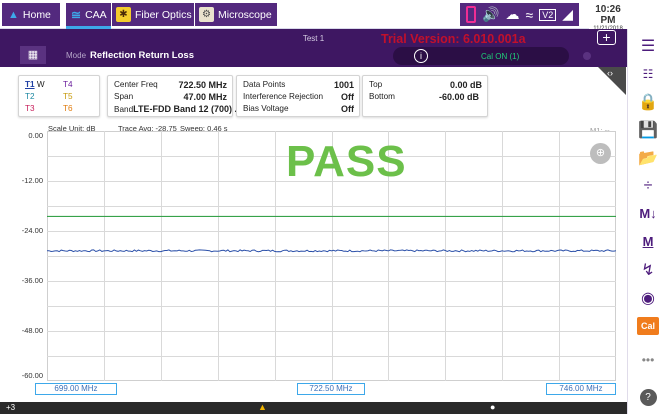 The width and height of the screenshot is (667, 414). Describe the element at coordinates (343, 85) in the screenshot. I see `data-points-value: 1001` at that location.